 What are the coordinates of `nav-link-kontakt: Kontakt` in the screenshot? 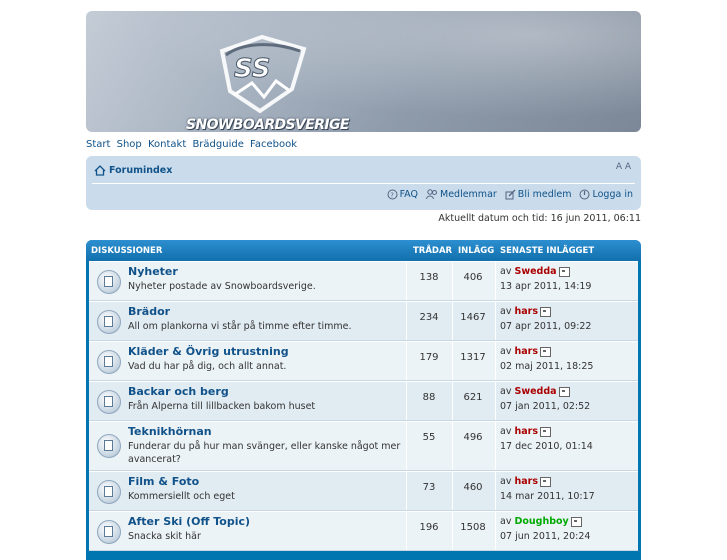 It's located at (167, 144).